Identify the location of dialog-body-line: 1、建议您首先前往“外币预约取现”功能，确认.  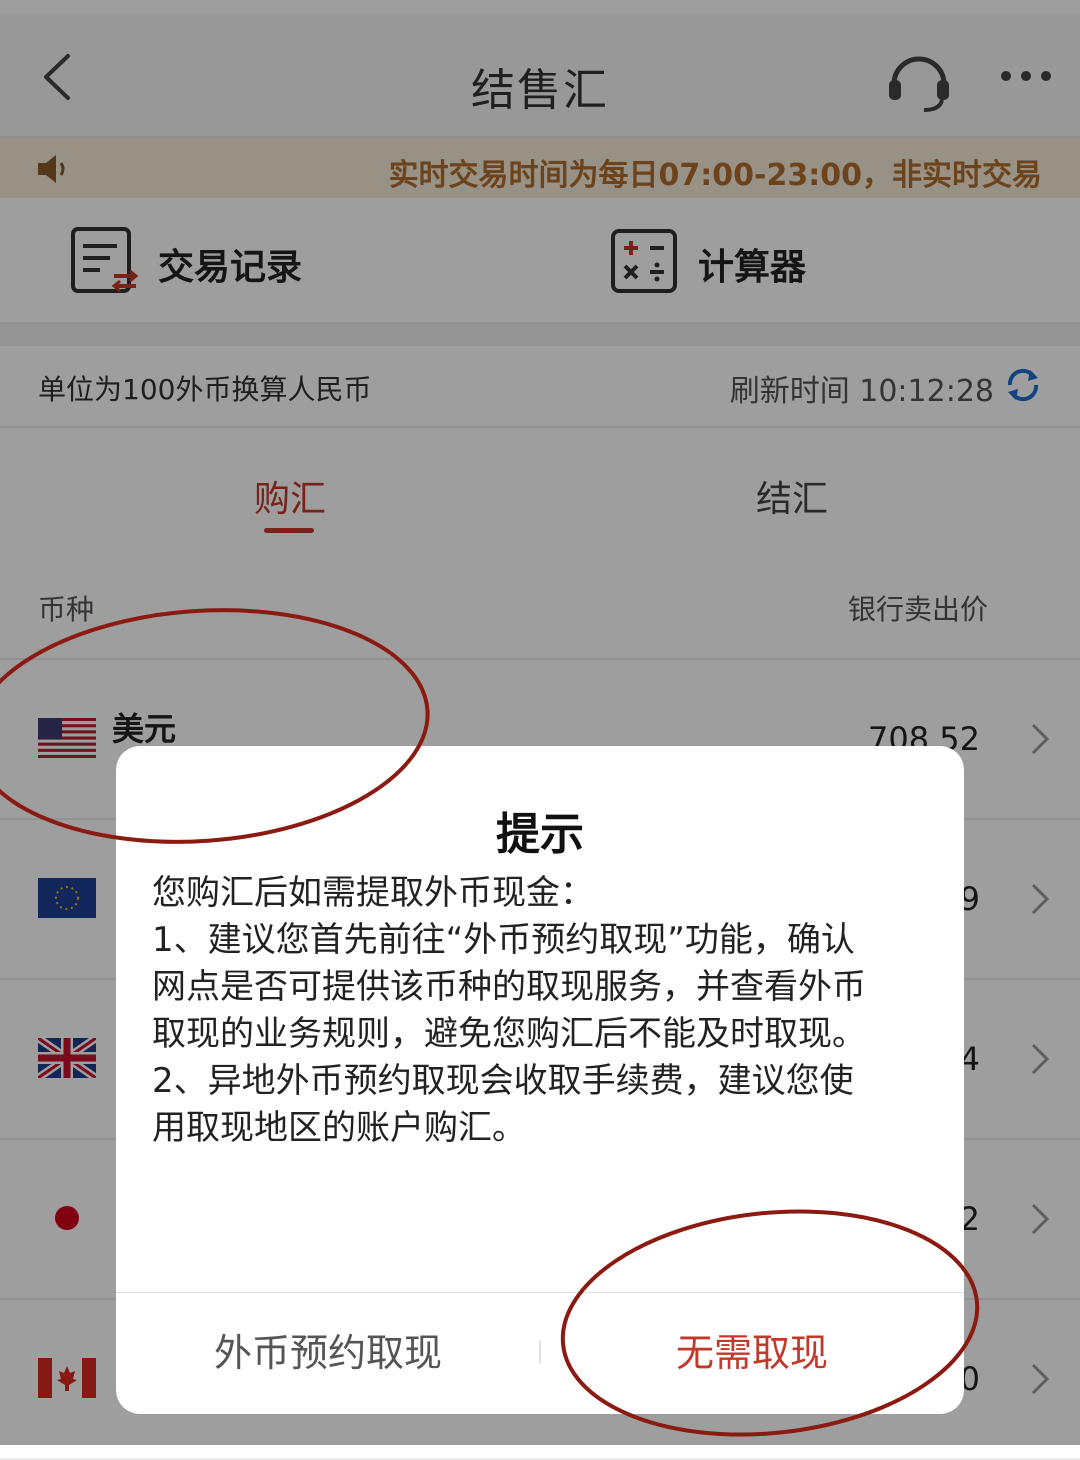
(503, 940).